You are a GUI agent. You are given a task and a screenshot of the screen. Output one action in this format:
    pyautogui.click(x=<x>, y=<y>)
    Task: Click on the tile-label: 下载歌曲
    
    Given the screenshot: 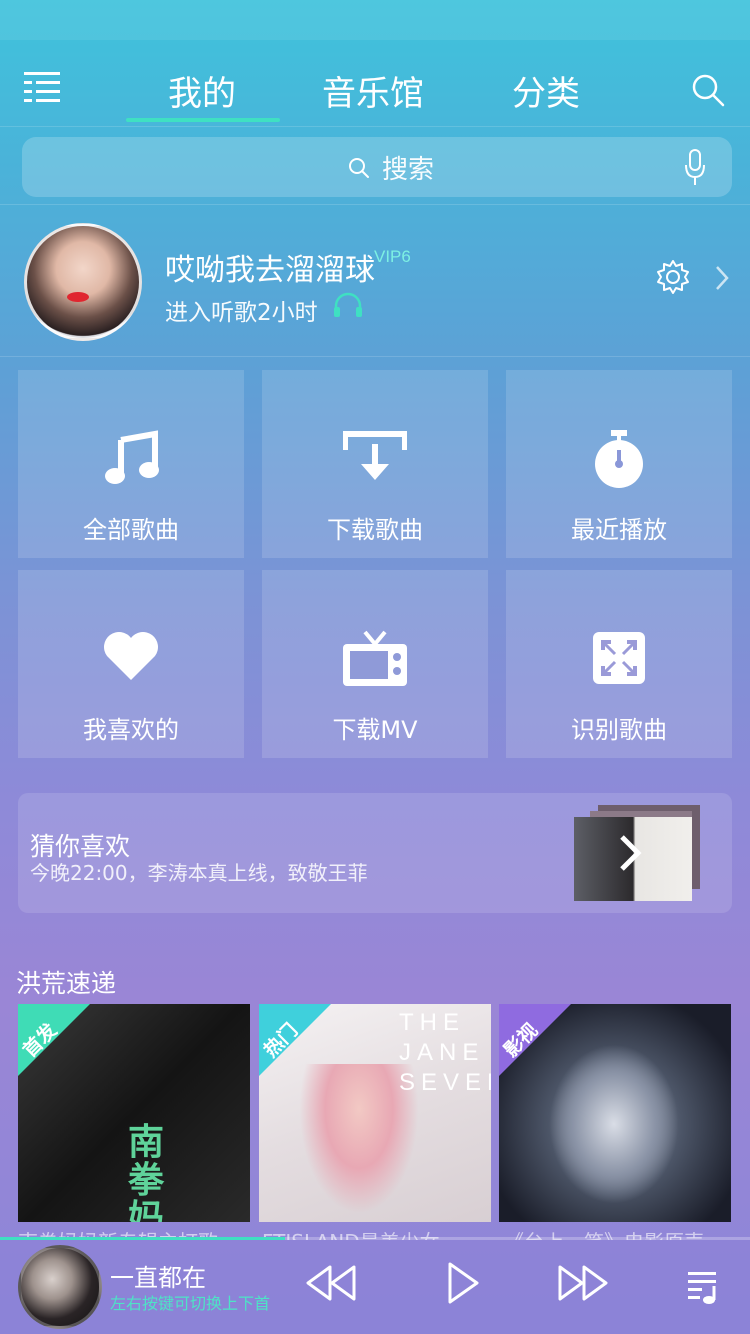 What is the action you would take?
    pyautogui.click(x=375, y=530)
    